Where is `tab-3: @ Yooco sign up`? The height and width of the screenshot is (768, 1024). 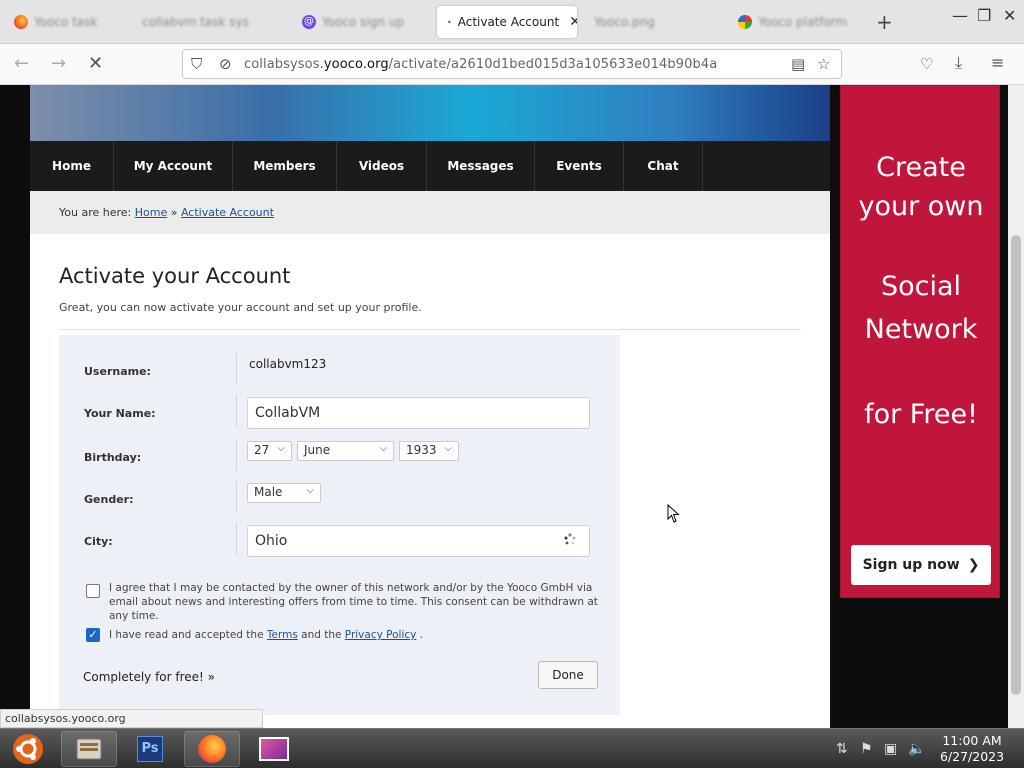
tab-3: @ Yooco sign up is located at coordinates (362, 22).